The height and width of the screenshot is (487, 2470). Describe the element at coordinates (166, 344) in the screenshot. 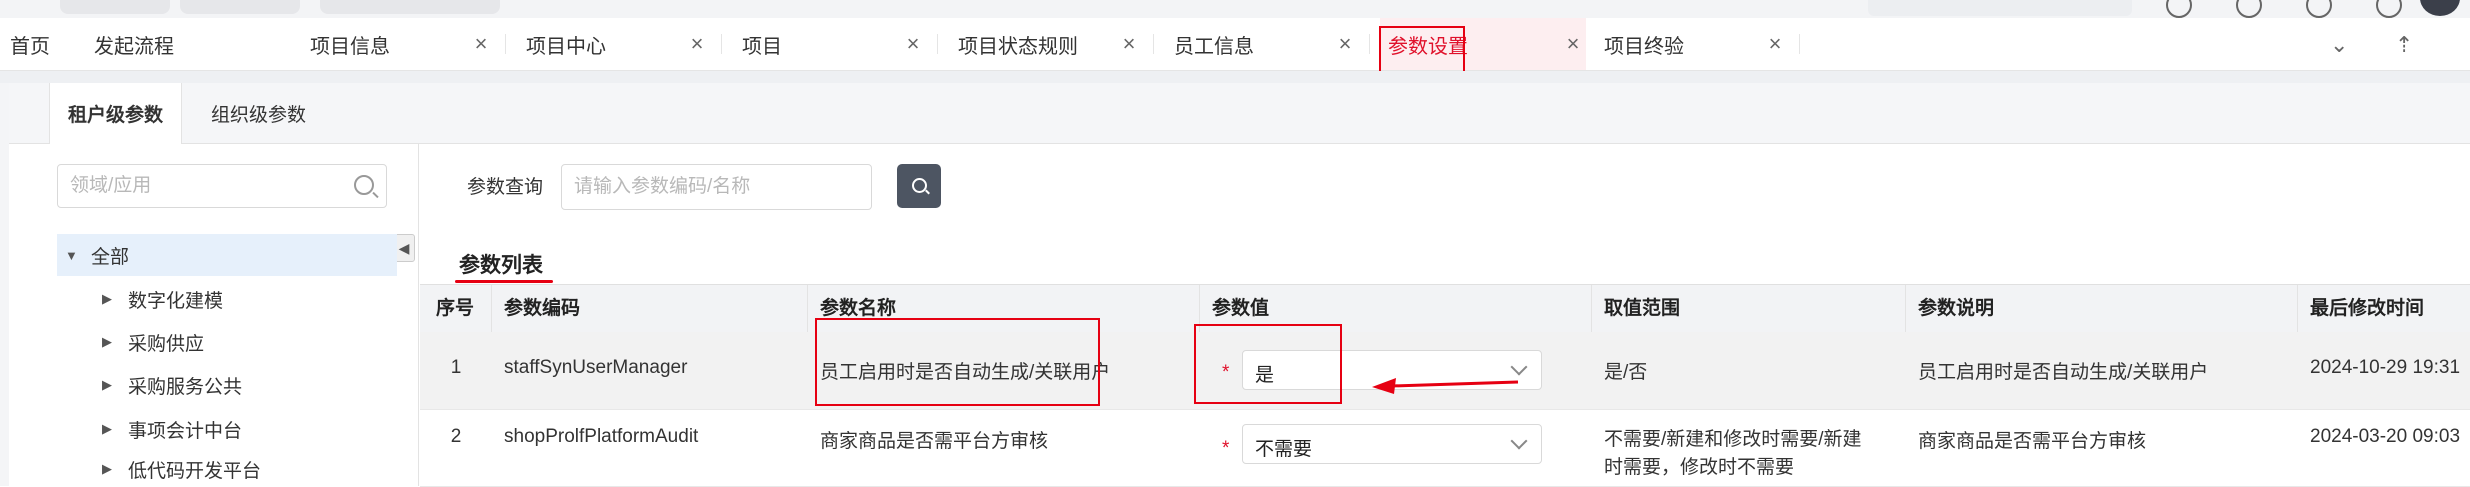

I see `tree-item-label: 采购供应` at that location.